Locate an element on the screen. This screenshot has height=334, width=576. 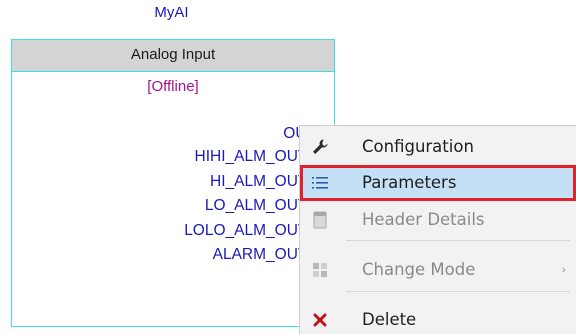
chevron-right-icon: › is located at coordinates (563, 269).